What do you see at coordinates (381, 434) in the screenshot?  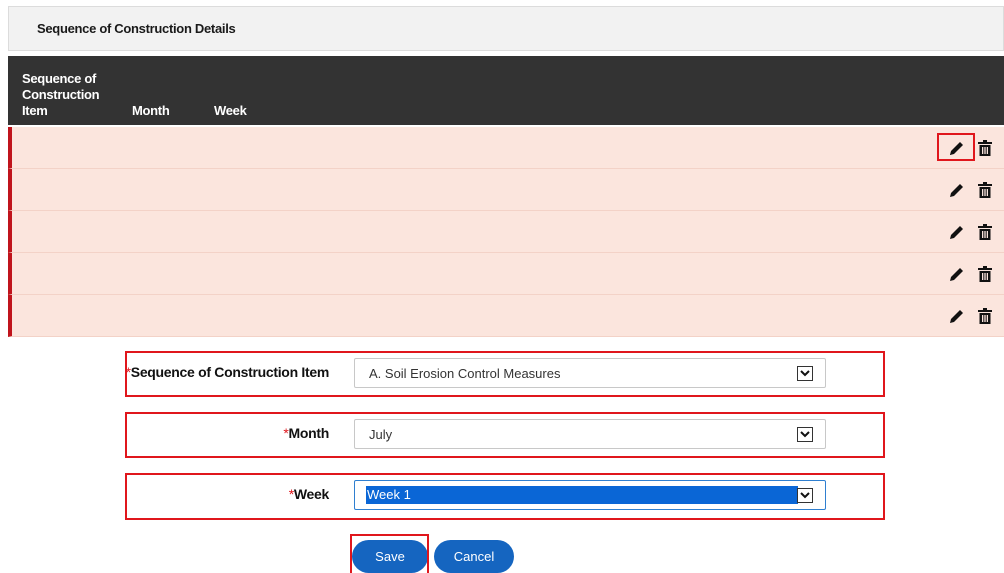 I see `month-select-value: July` at bounding box center [381, 434].